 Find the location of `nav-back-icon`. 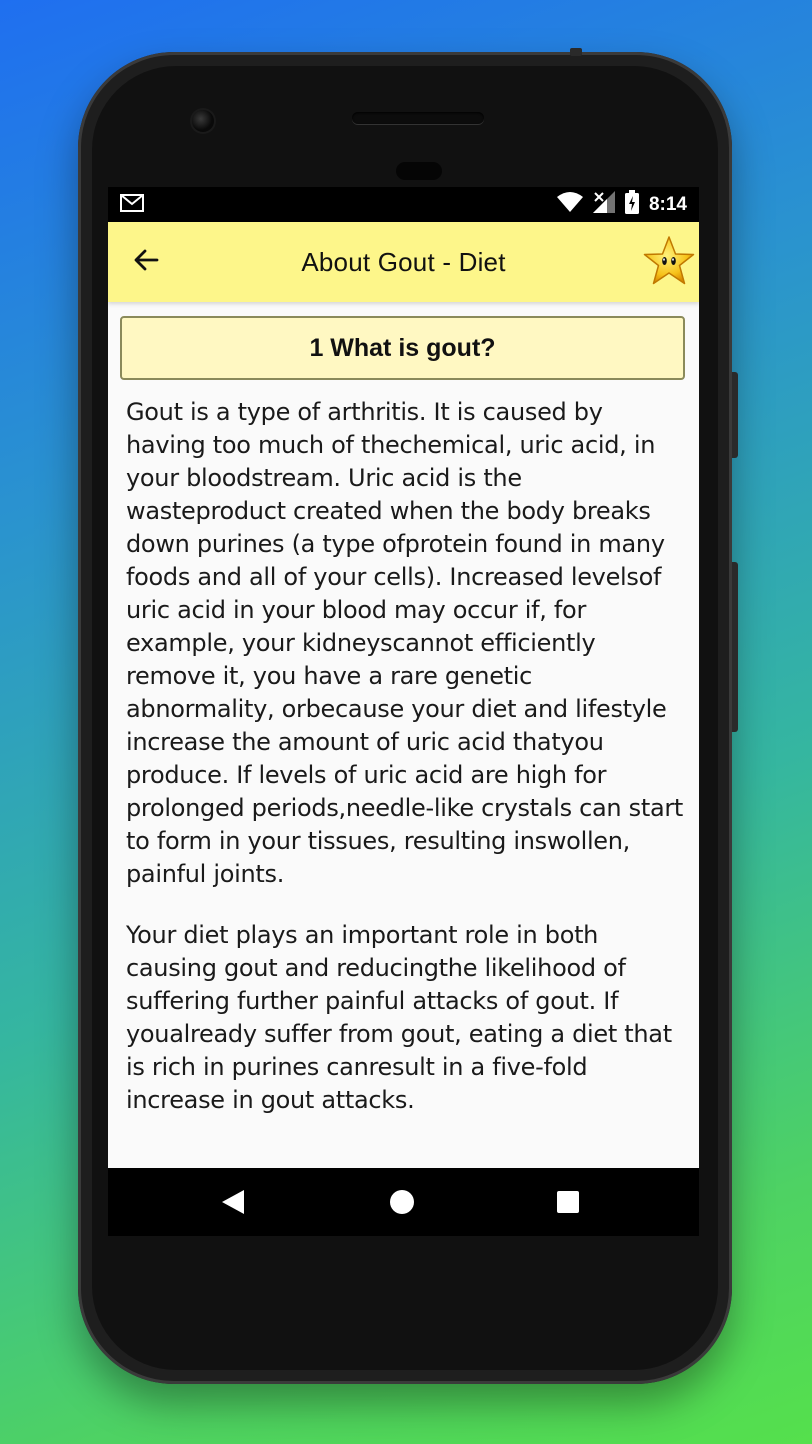

nav-back-icon is located at coordinates (233, 1204).